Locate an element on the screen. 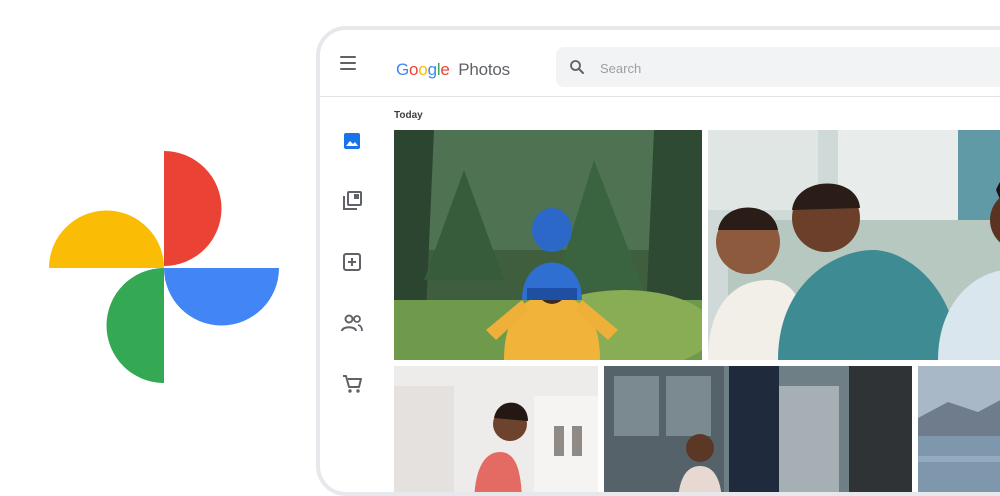 This screenshot has width=1000, height=496. logo-green-petal is located at coordinates (135, 325).